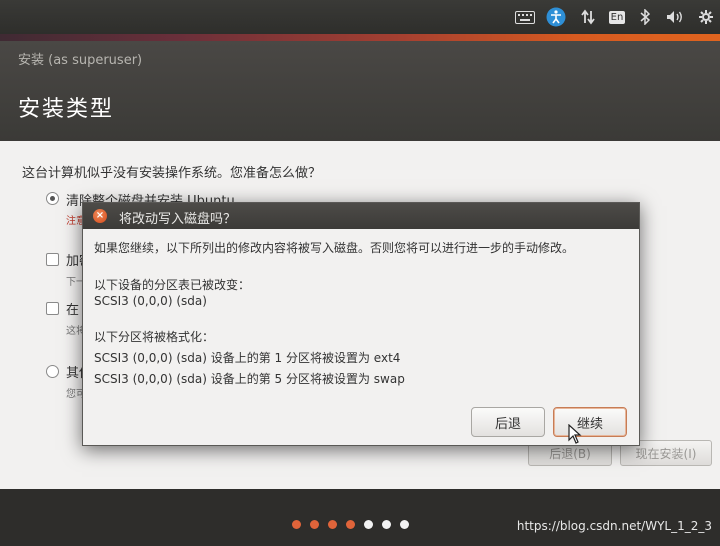 This screenshot has width=720, height=546. What do you see at coordinates (74, 331) in the screenshot?
I see `option-sublabel: 这将` at bounding box center [74, 331].